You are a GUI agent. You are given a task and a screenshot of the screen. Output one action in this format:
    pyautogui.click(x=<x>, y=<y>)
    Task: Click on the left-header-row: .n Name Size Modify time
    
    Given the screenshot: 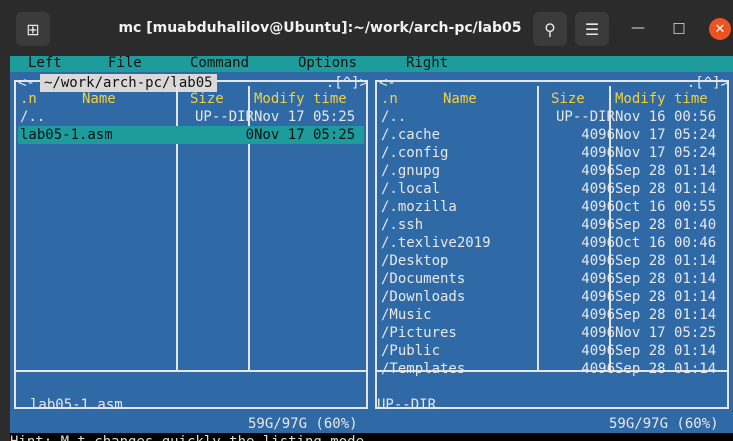 What is the action you would take?
    pyautogui.click(x=191, y=99)
    